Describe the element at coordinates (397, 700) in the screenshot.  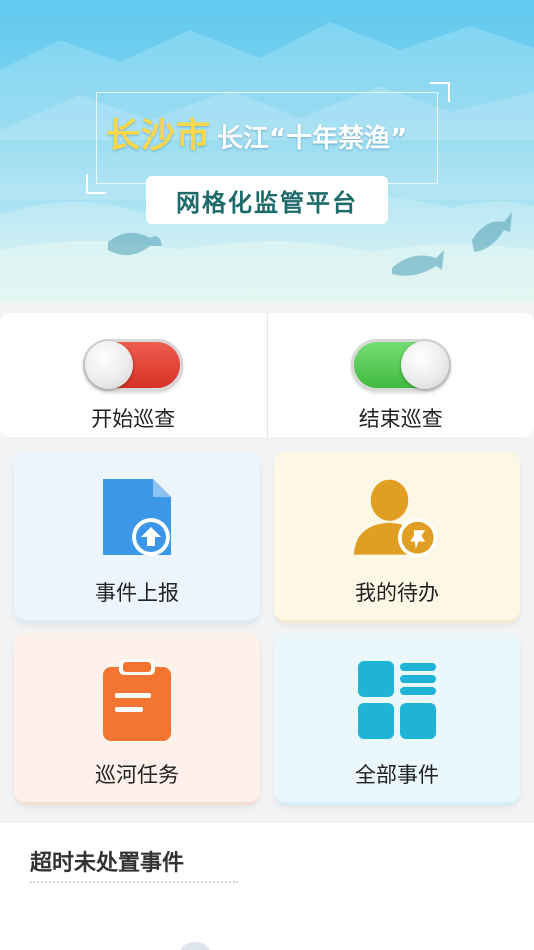
I see `grid-list-icon` at that location.